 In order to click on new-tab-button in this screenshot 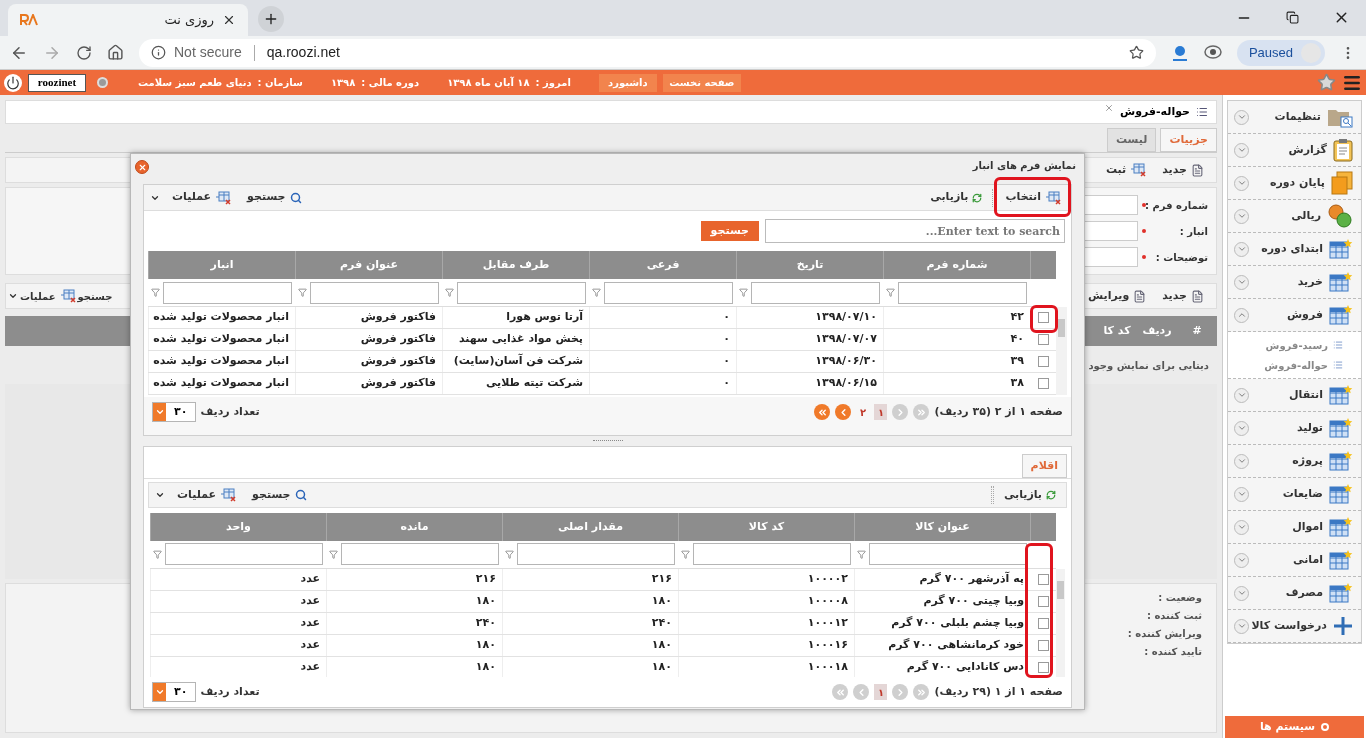, I will do `click(271, 19)`.